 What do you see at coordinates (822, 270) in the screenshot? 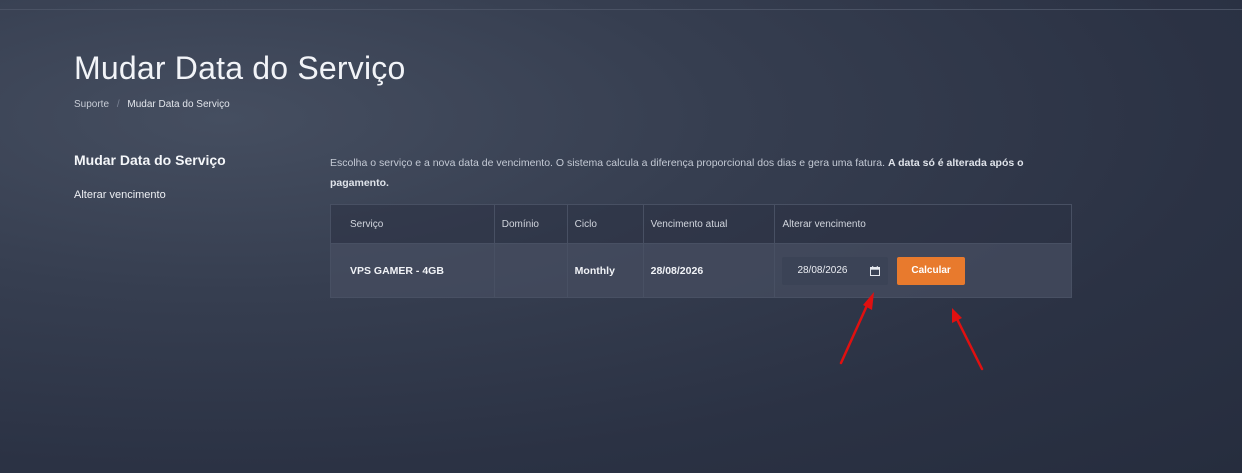
I see `new-due-date-value: 28/08/2026` at bounding box center [822, 270].